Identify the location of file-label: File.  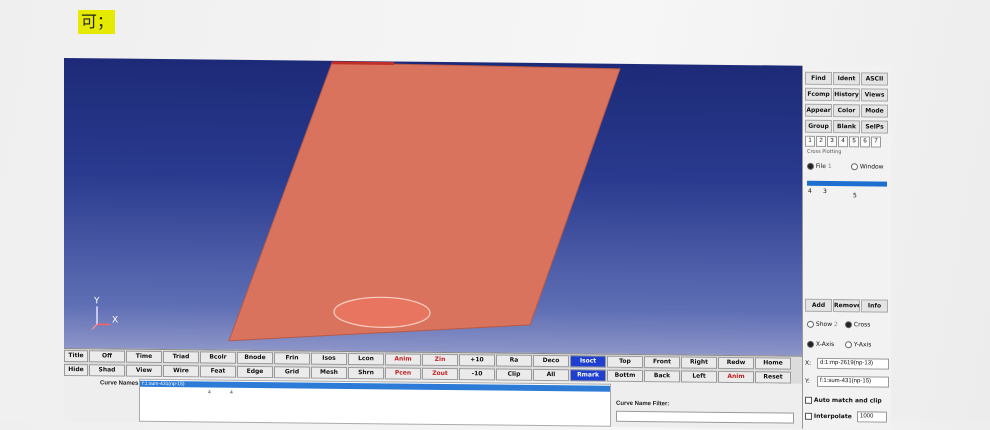
(821, 166).